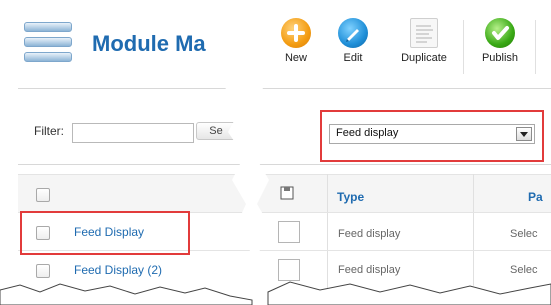 Image resolution: width=551 pixels, height=305 pixels. What do you see at coordinates (353, 58) in the screenshot?
I see `edit-label: Edit` at bounding box center [353, 58].